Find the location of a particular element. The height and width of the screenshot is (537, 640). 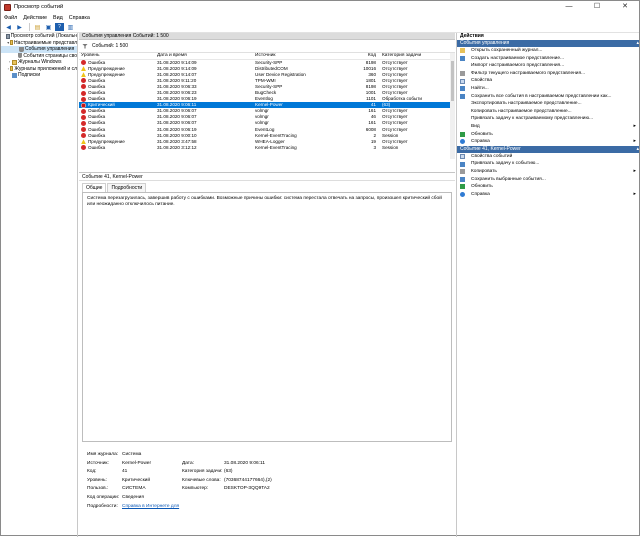

window-title: Просмотр событий is located at coordinates (39, 7).